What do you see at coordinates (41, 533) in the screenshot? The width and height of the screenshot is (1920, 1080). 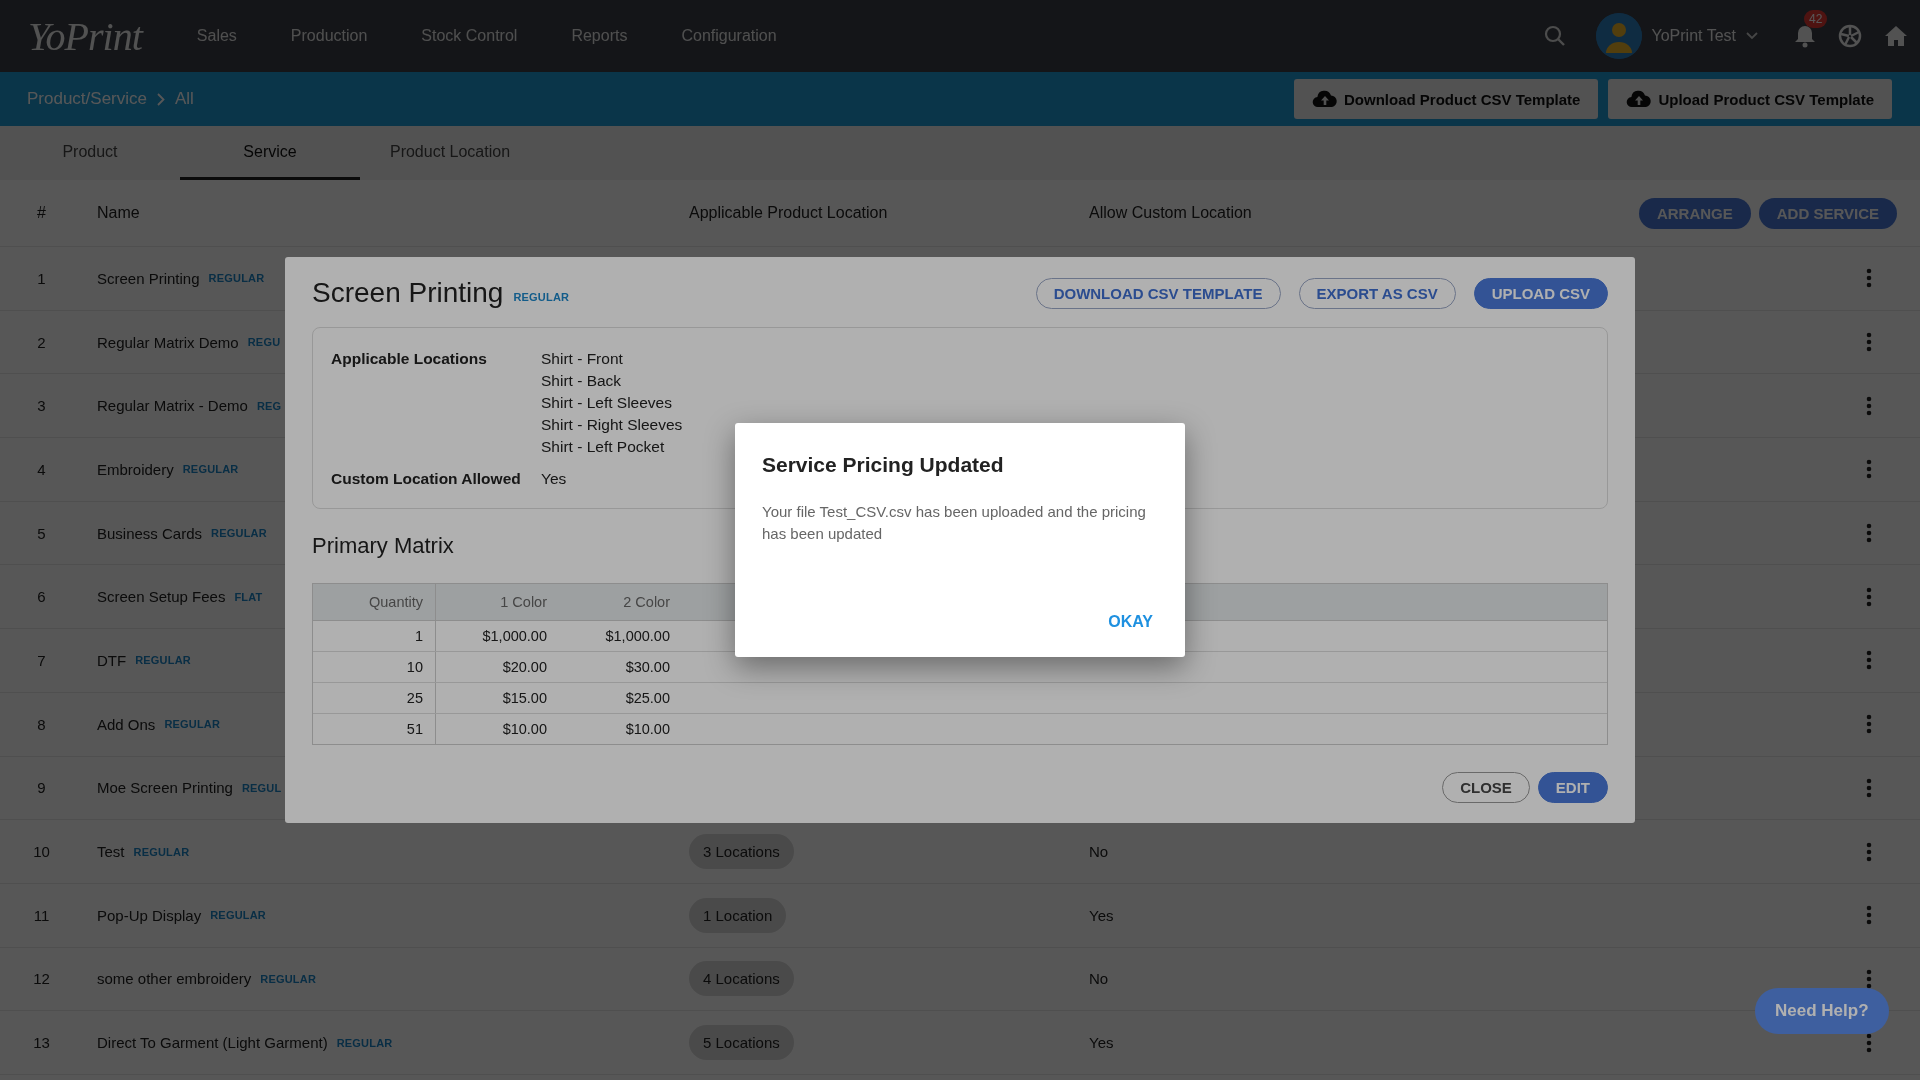 I see `row-number: 5` at bounding box center [41, 533].